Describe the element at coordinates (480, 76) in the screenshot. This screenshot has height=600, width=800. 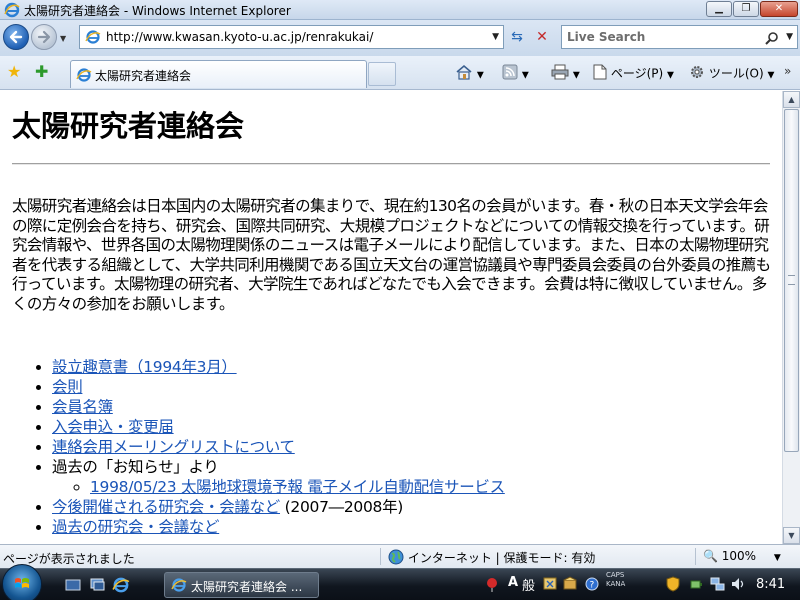
I see `home-dropdown-icon: ▼` at that location.